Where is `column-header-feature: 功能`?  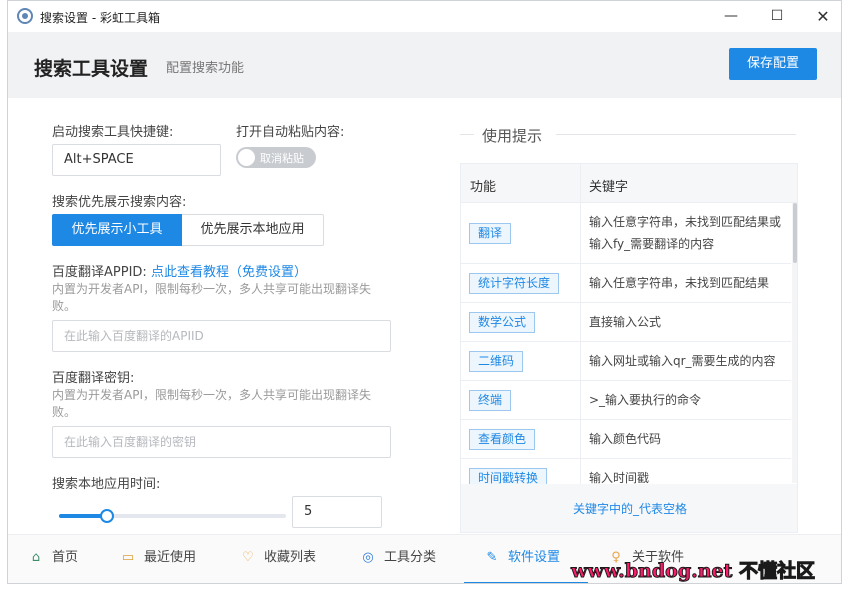
column-header-feature: 功能 is located at coordinates (483, 187).